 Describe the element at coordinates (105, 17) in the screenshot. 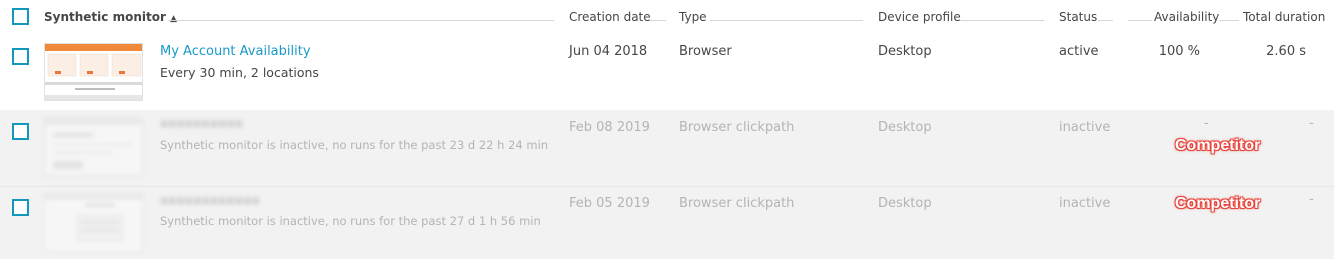

I see `column-synthetic-monitor-label: Synthetic monitor` at that location.